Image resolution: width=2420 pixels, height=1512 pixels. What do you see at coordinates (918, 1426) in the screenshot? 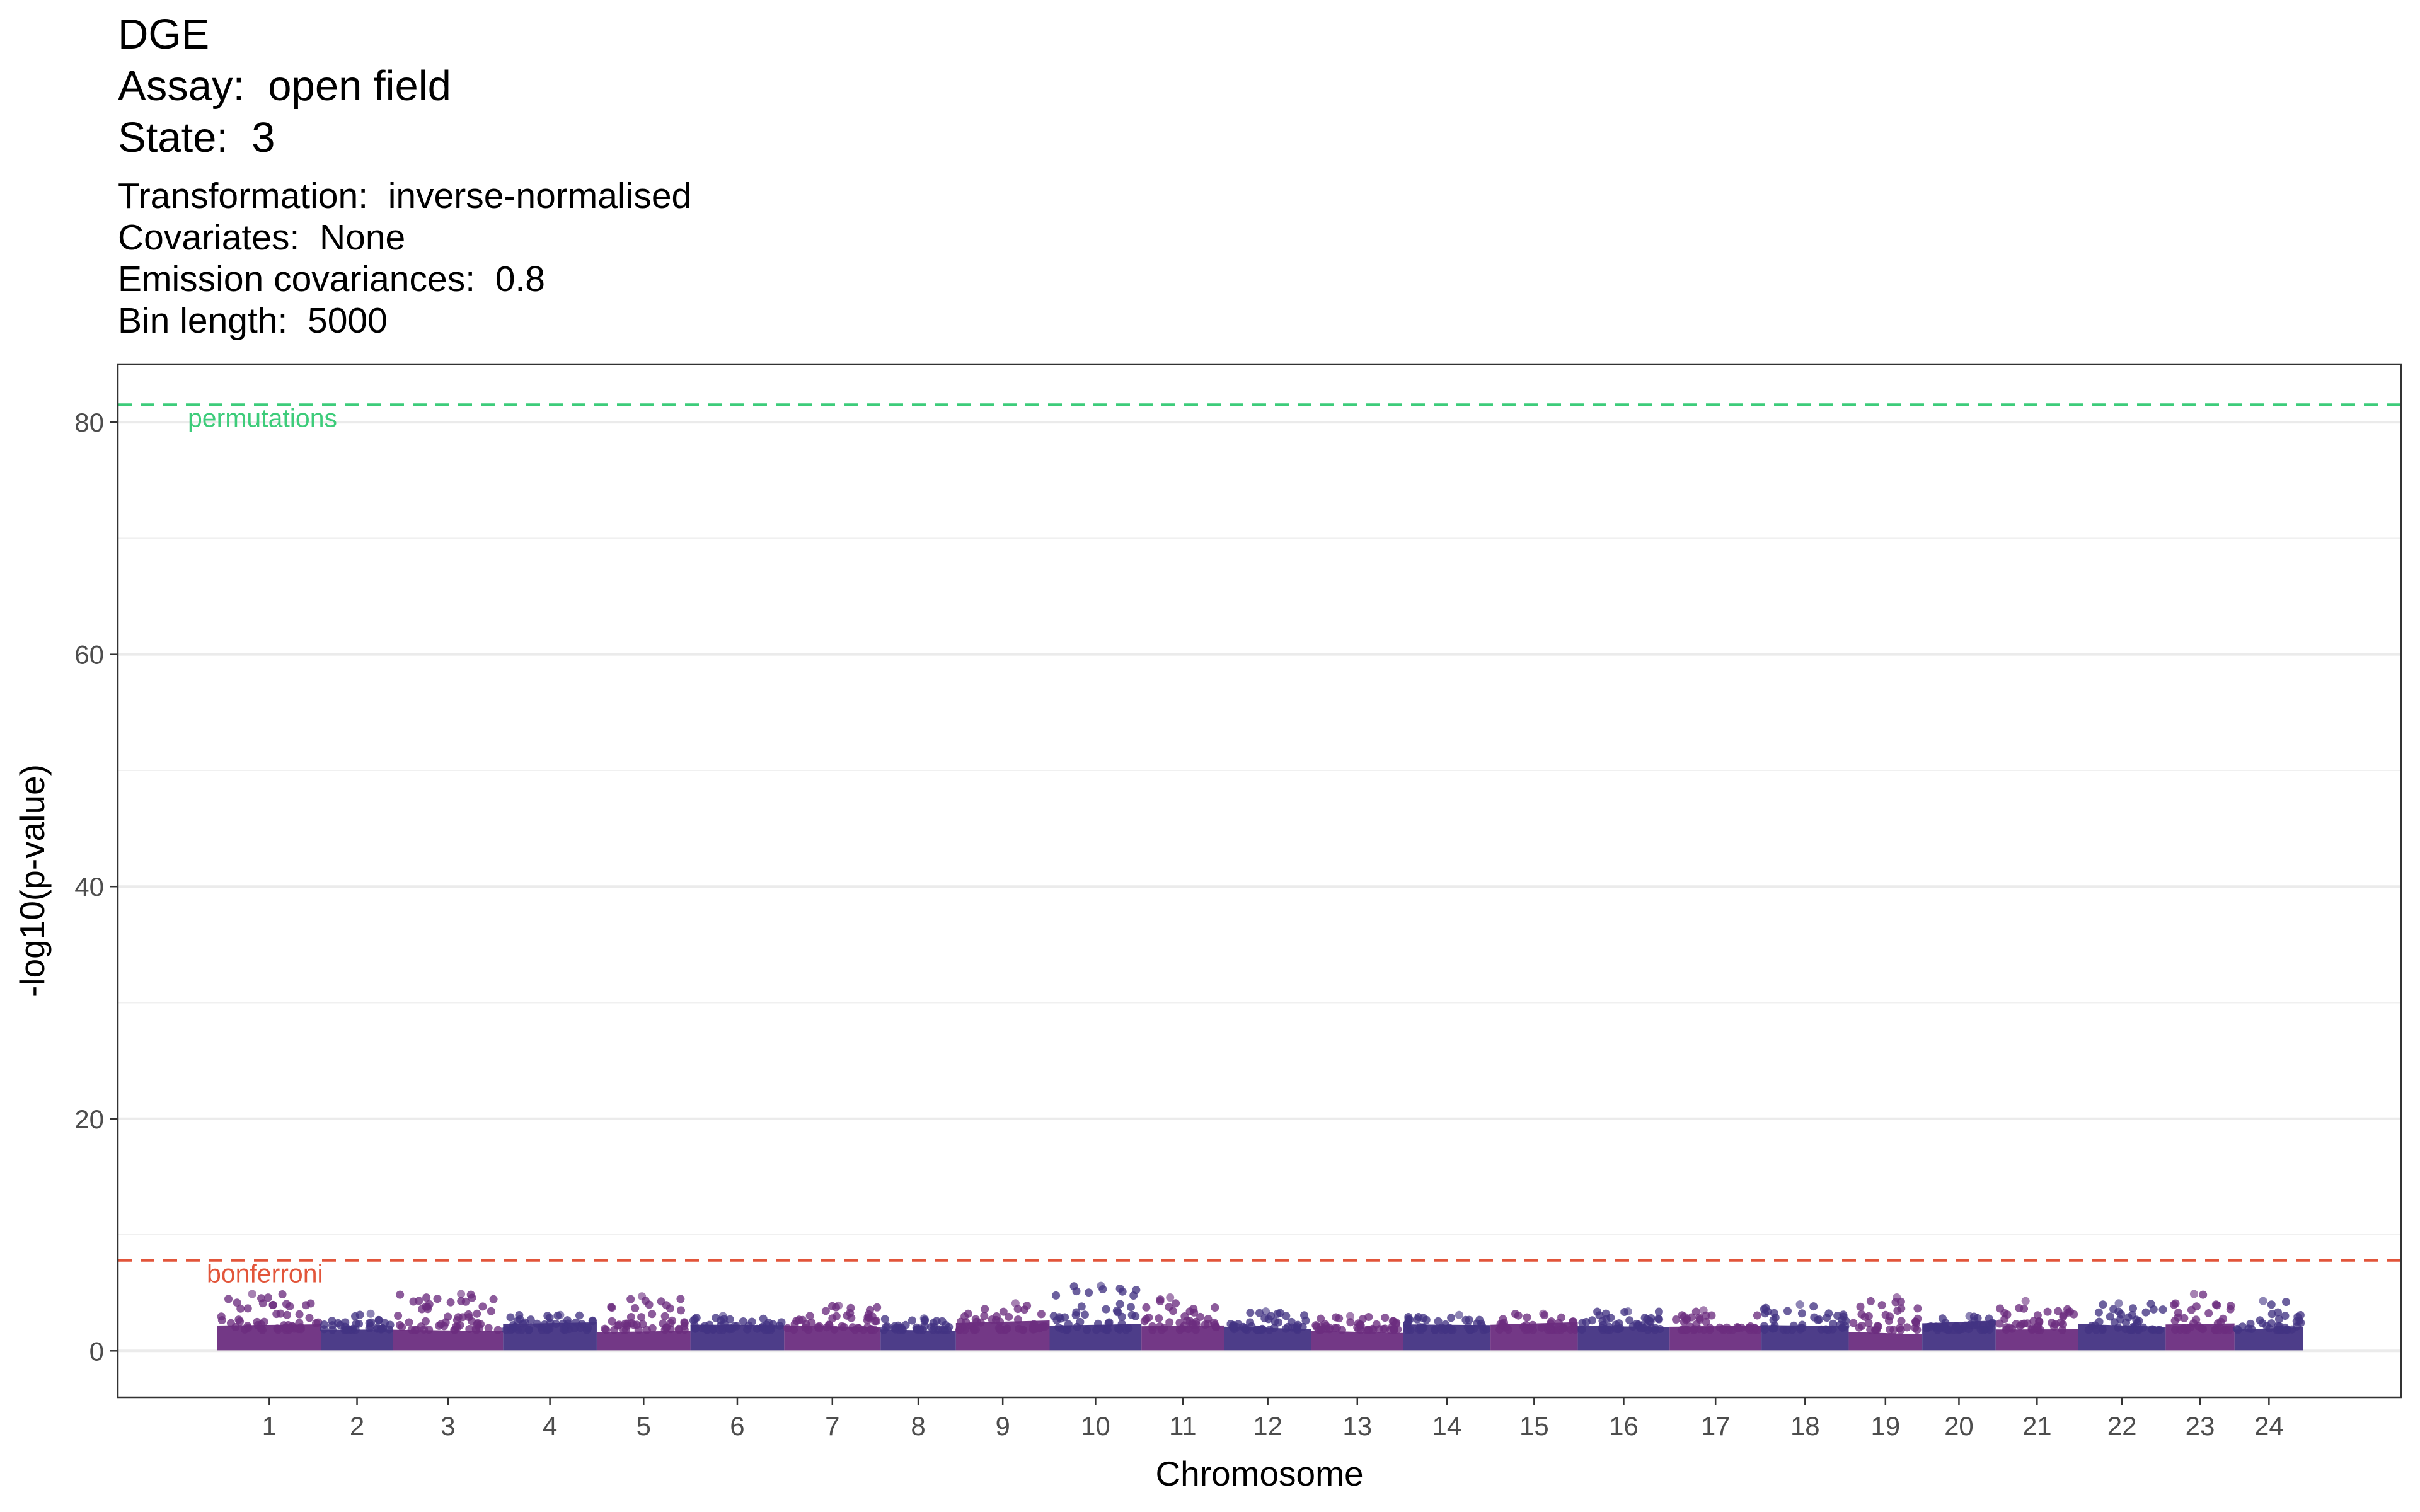
I see `x-tick-label: 8` at bounding box center [918, 1426].